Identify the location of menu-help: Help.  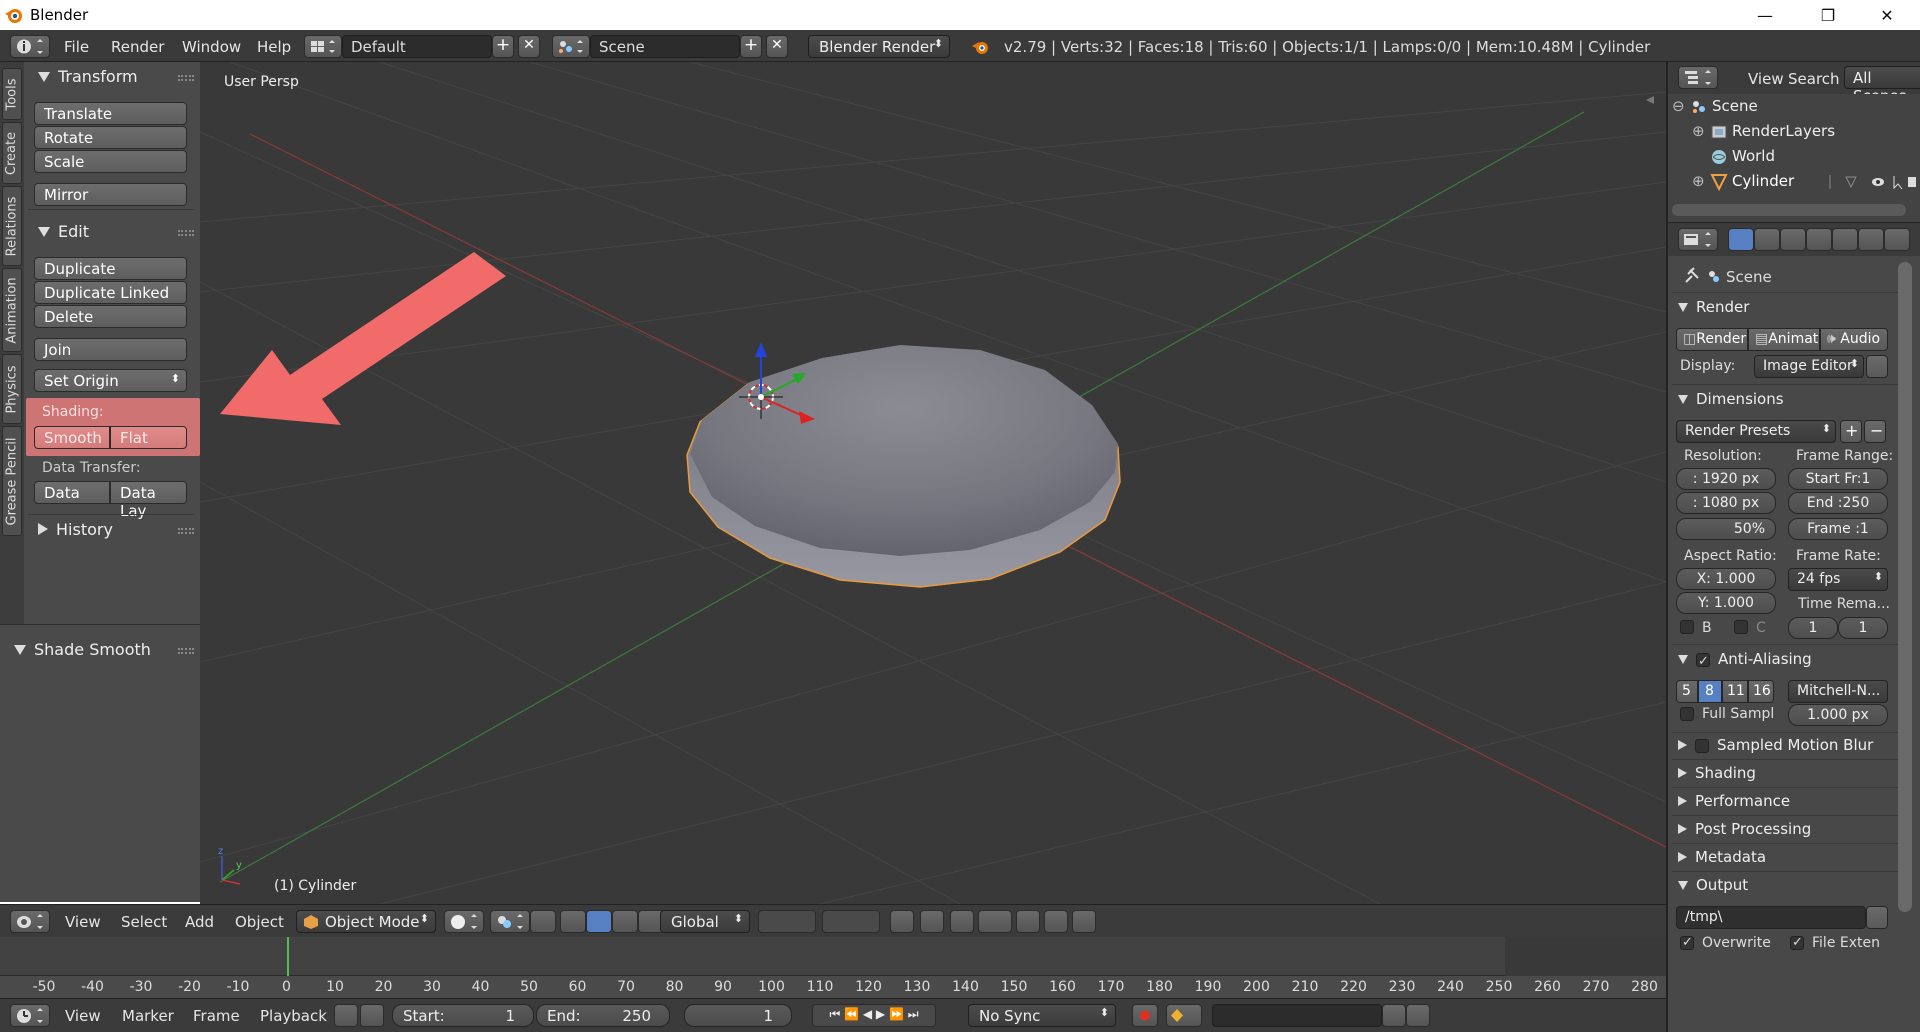
(274, 47).